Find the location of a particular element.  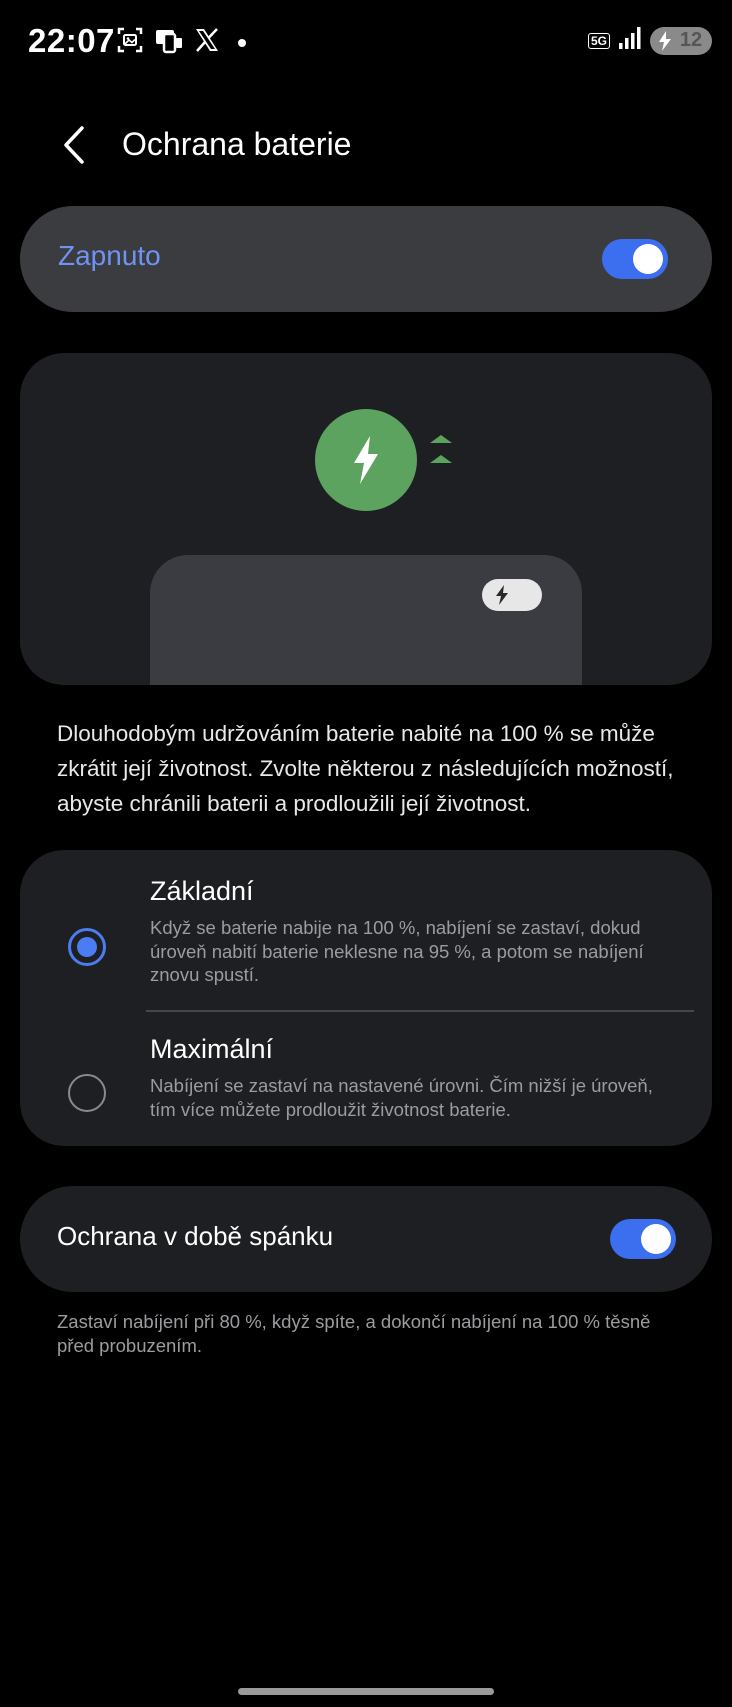

charging-icon is located at coordinates (665, 40).